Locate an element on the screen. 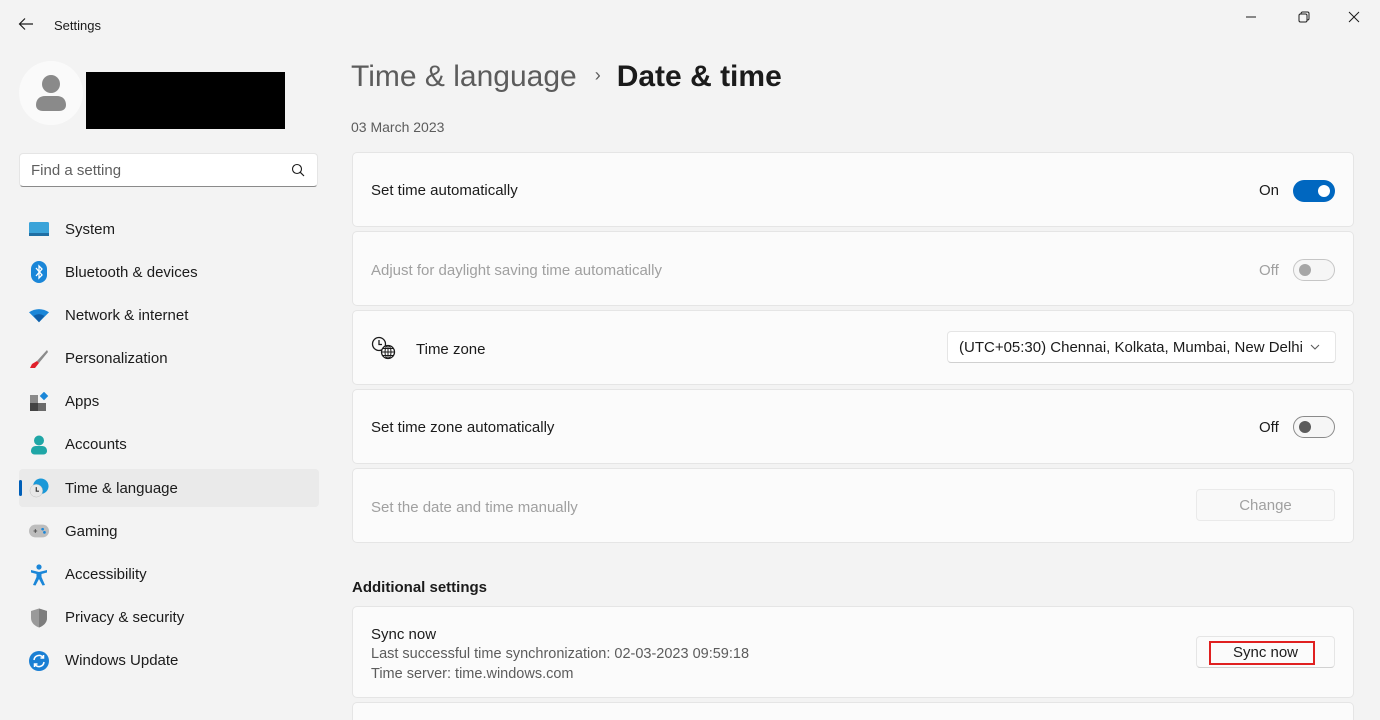 The height and width of the screenshot is (720, 1380). restore-button is located at coordinates (1304, 17).